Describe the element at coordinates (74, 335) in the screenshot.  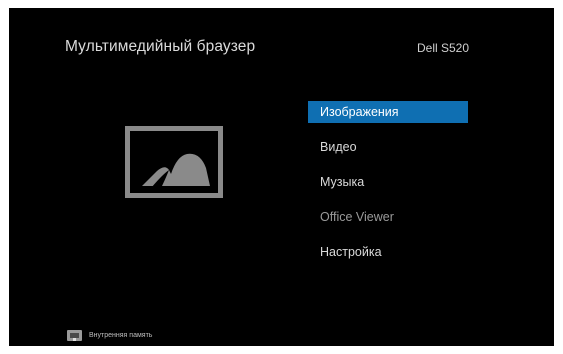
I see `storage-icon` at that location.